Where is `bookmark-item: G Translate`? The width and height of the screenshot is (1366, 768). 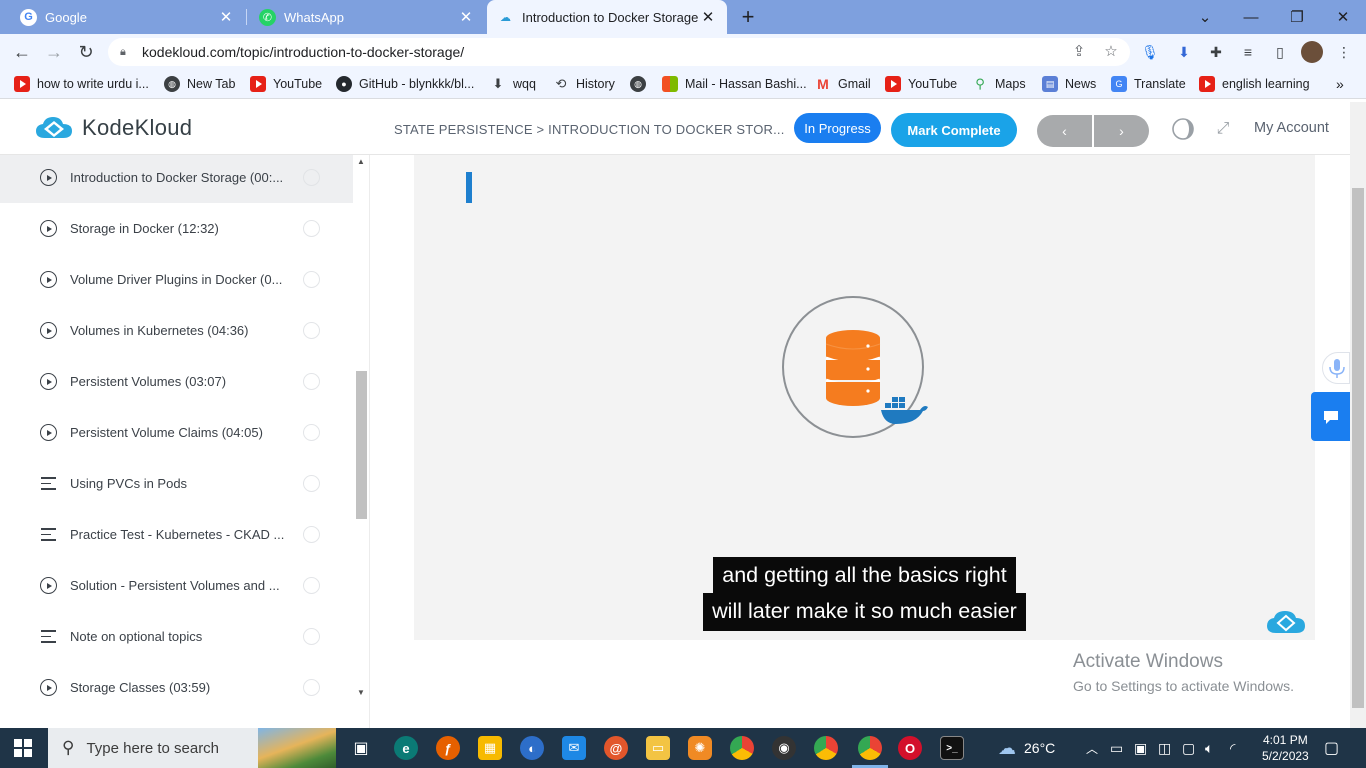
bookmark-item: G Translate is located at coordinates (1148, 84).